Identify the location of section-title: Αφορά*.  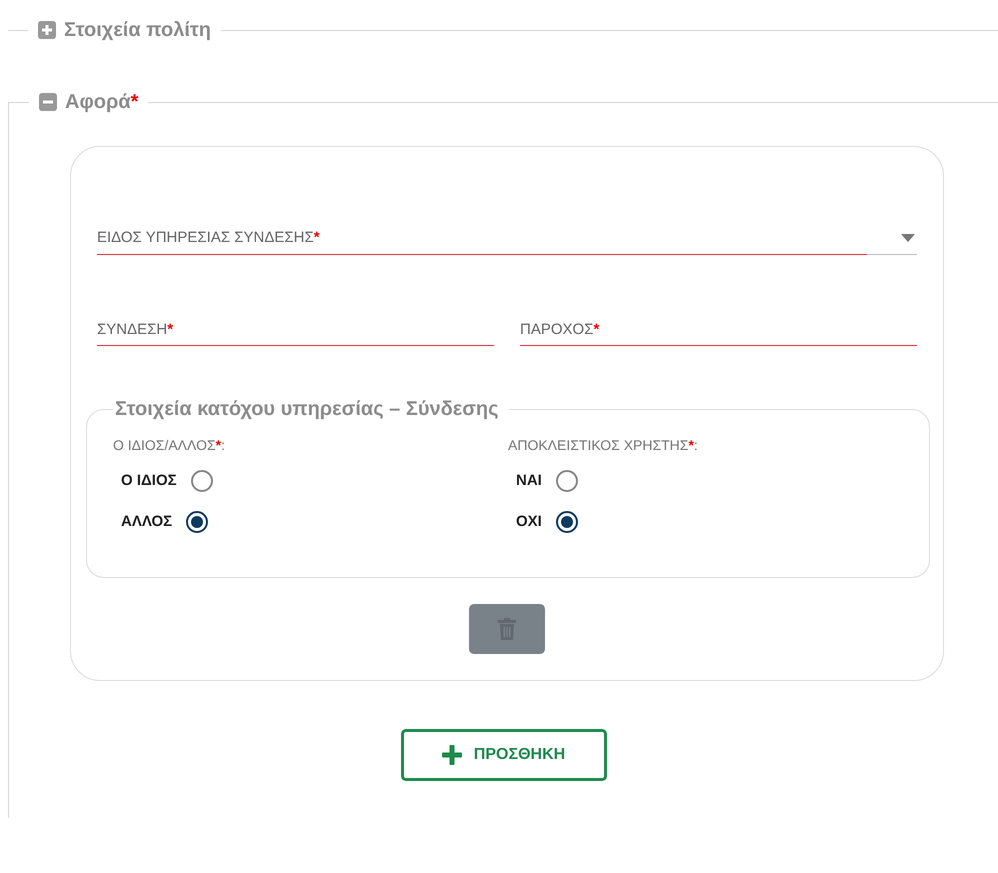
(101, 102).